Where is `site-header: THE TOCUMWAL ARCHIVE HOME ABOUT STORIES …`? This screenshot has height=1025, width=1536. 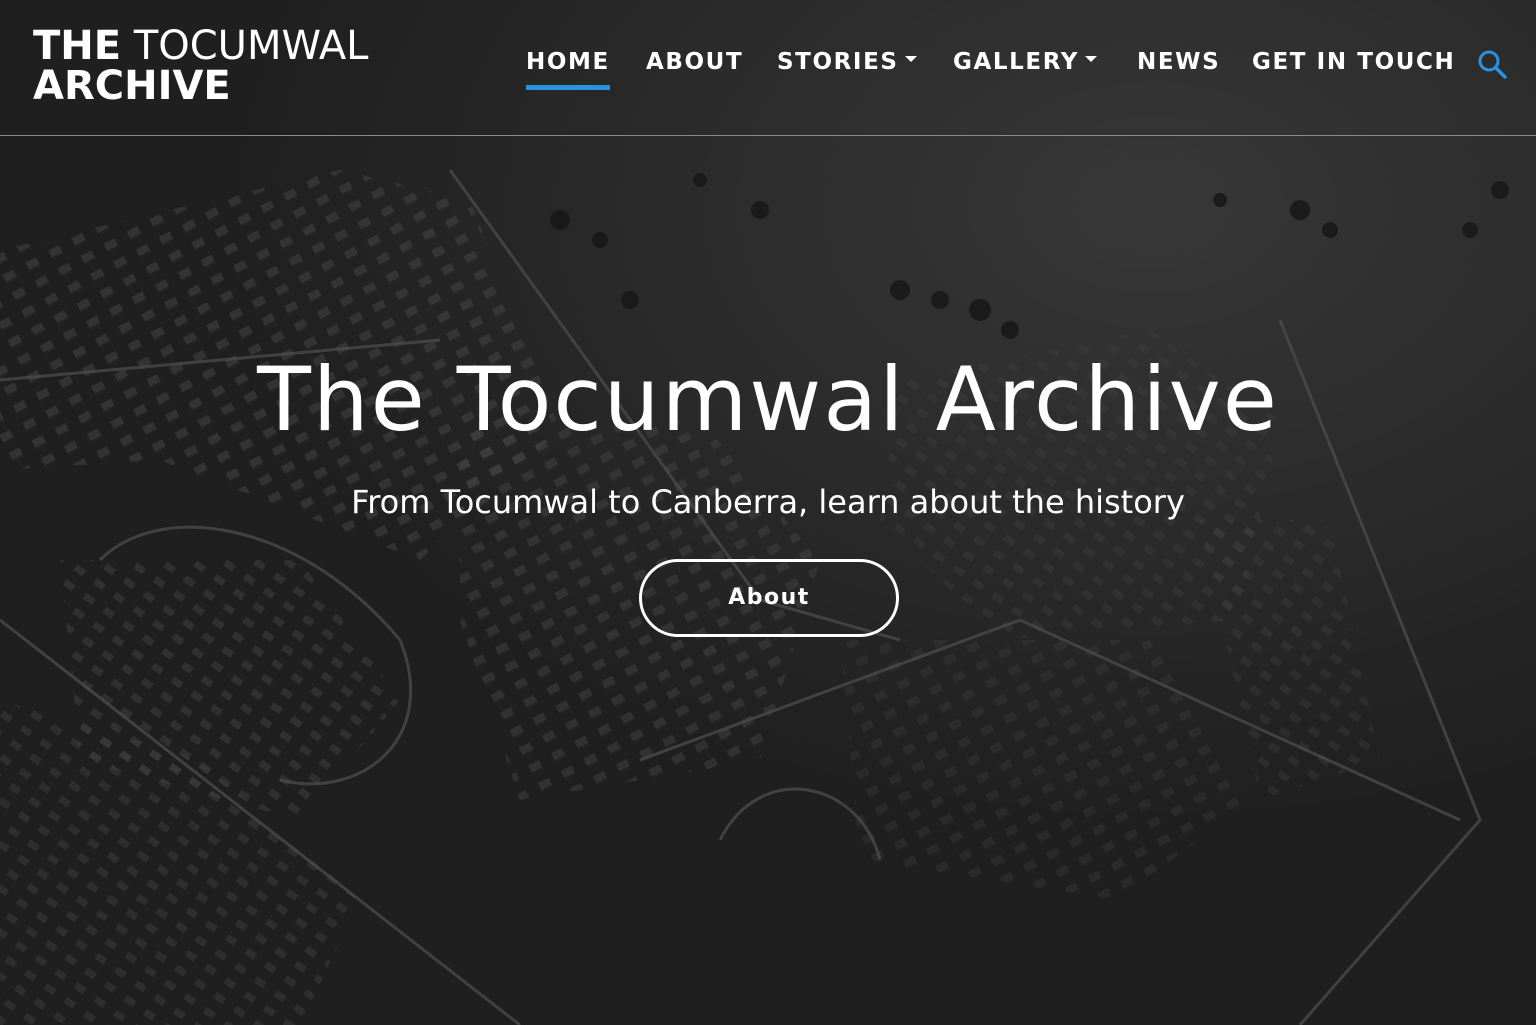 site-header: THE TOCUMWAL ARCHIVE HOME ABOUT STORIES … is located at coordinates (768, 68).